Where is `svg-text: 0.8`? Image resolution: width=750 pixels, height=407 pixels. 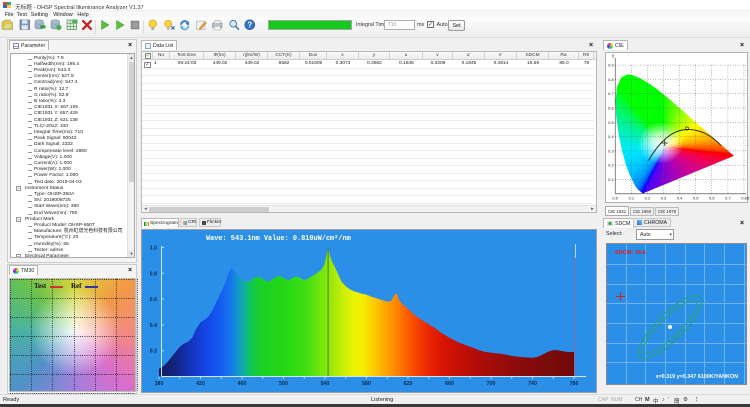 svg-text: 0.8 is located at coordinates (611, 79).